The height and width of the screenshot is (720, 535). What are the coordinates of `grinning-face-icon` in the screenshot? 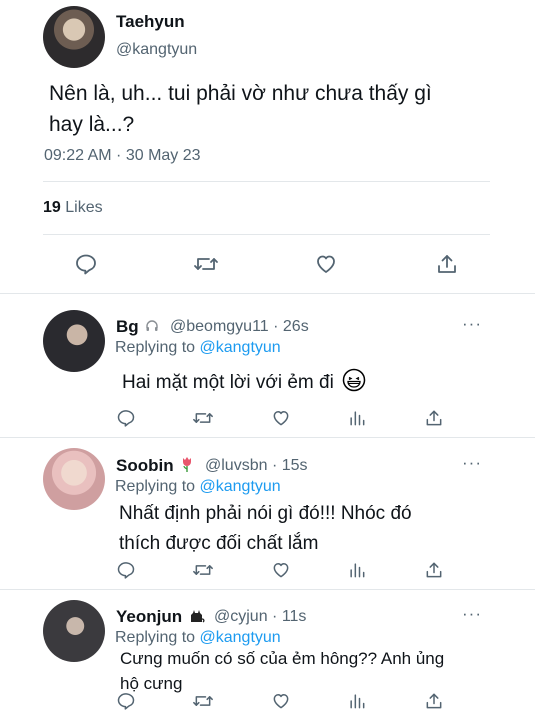 It's located at (354, 383).